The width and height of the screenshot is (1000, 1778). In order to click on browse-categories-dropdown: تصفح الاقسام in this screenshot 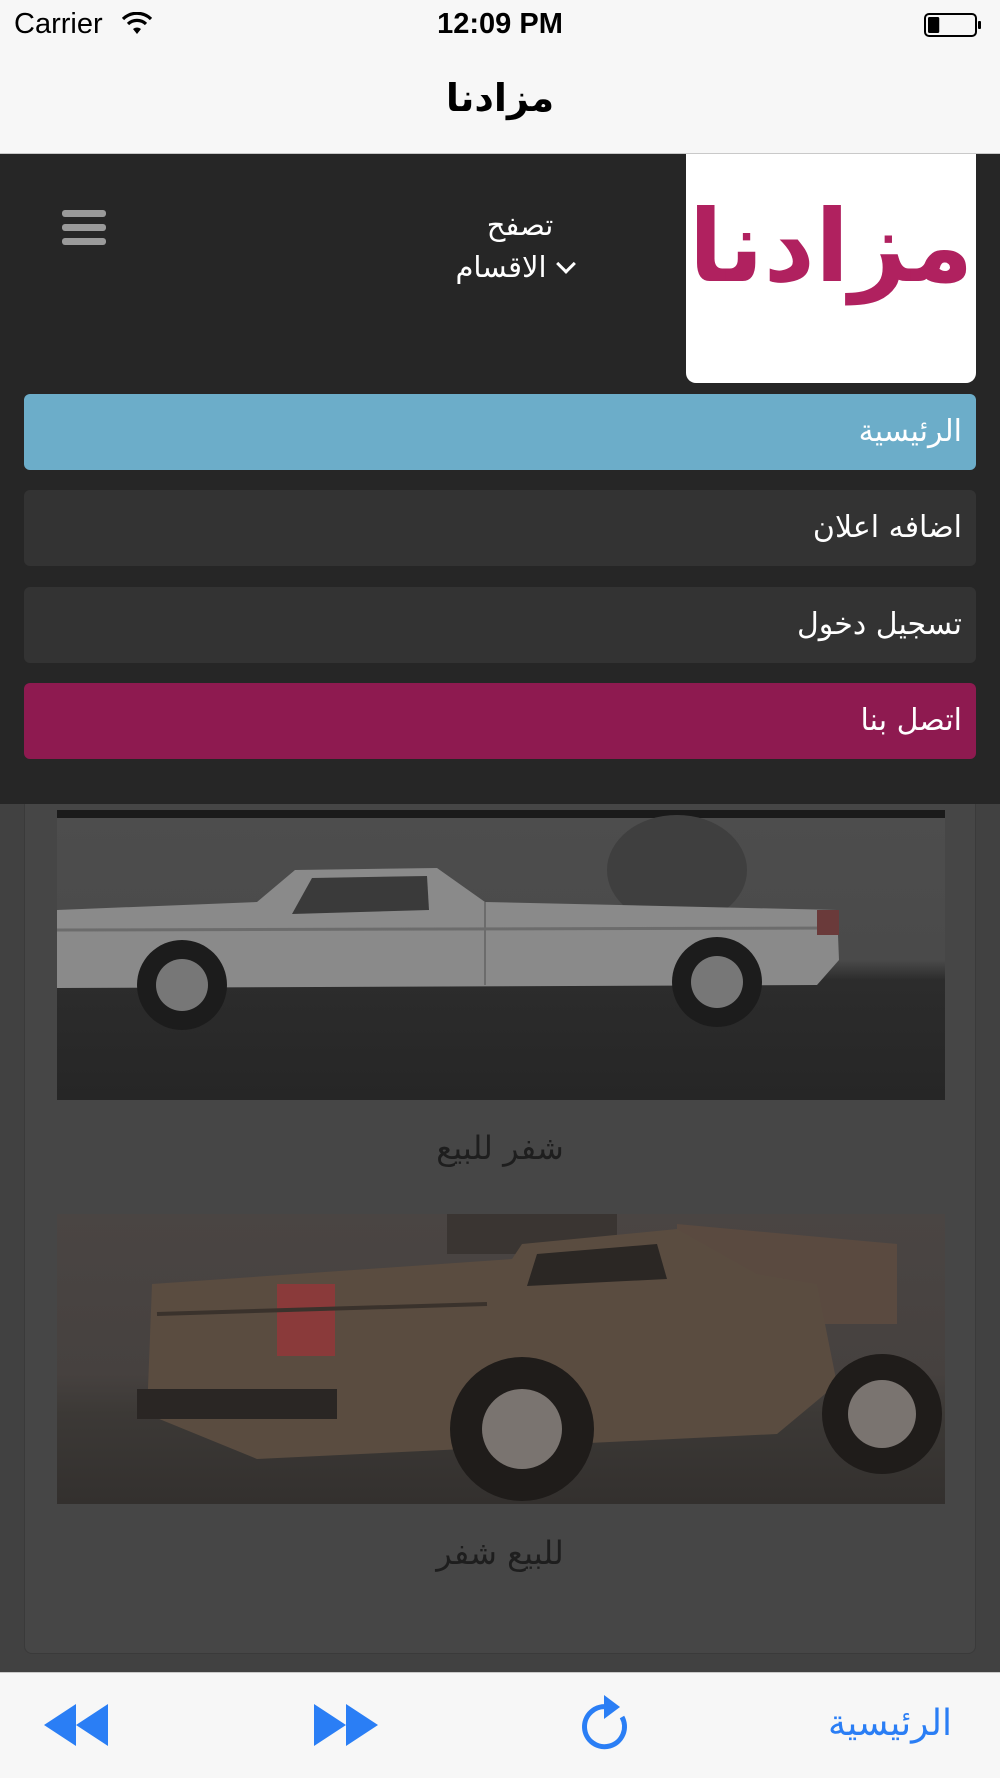, I will do `click(520, 246)`.